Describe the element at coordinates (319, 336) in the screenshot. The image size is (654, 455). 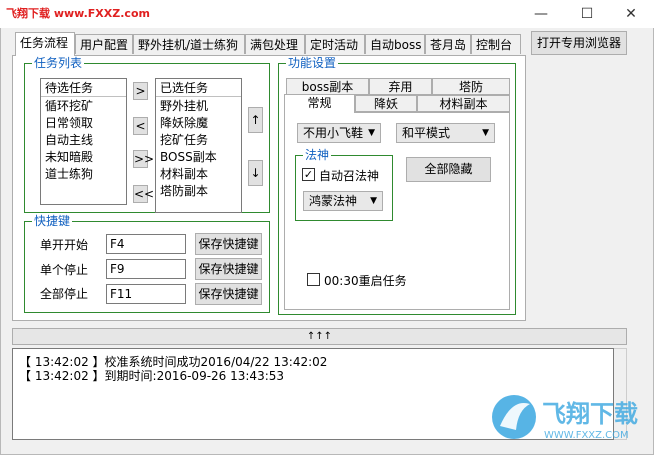
I see `log-splitter: ↑↑↑` at that location.